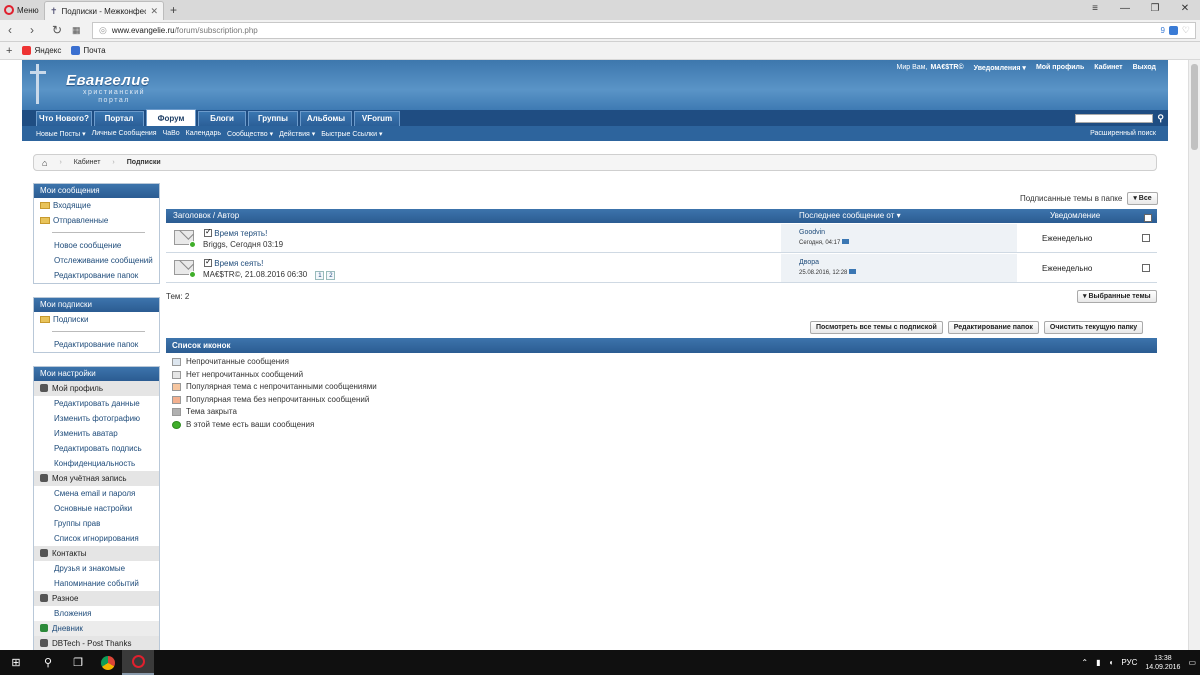 The width and height of the screenshot is (1200, 675). What do you see at coordinates (96, 275) in the screenshot?
I see `sidebar-edit-folders: Редактирование папок` at bounding box center [96, 275].